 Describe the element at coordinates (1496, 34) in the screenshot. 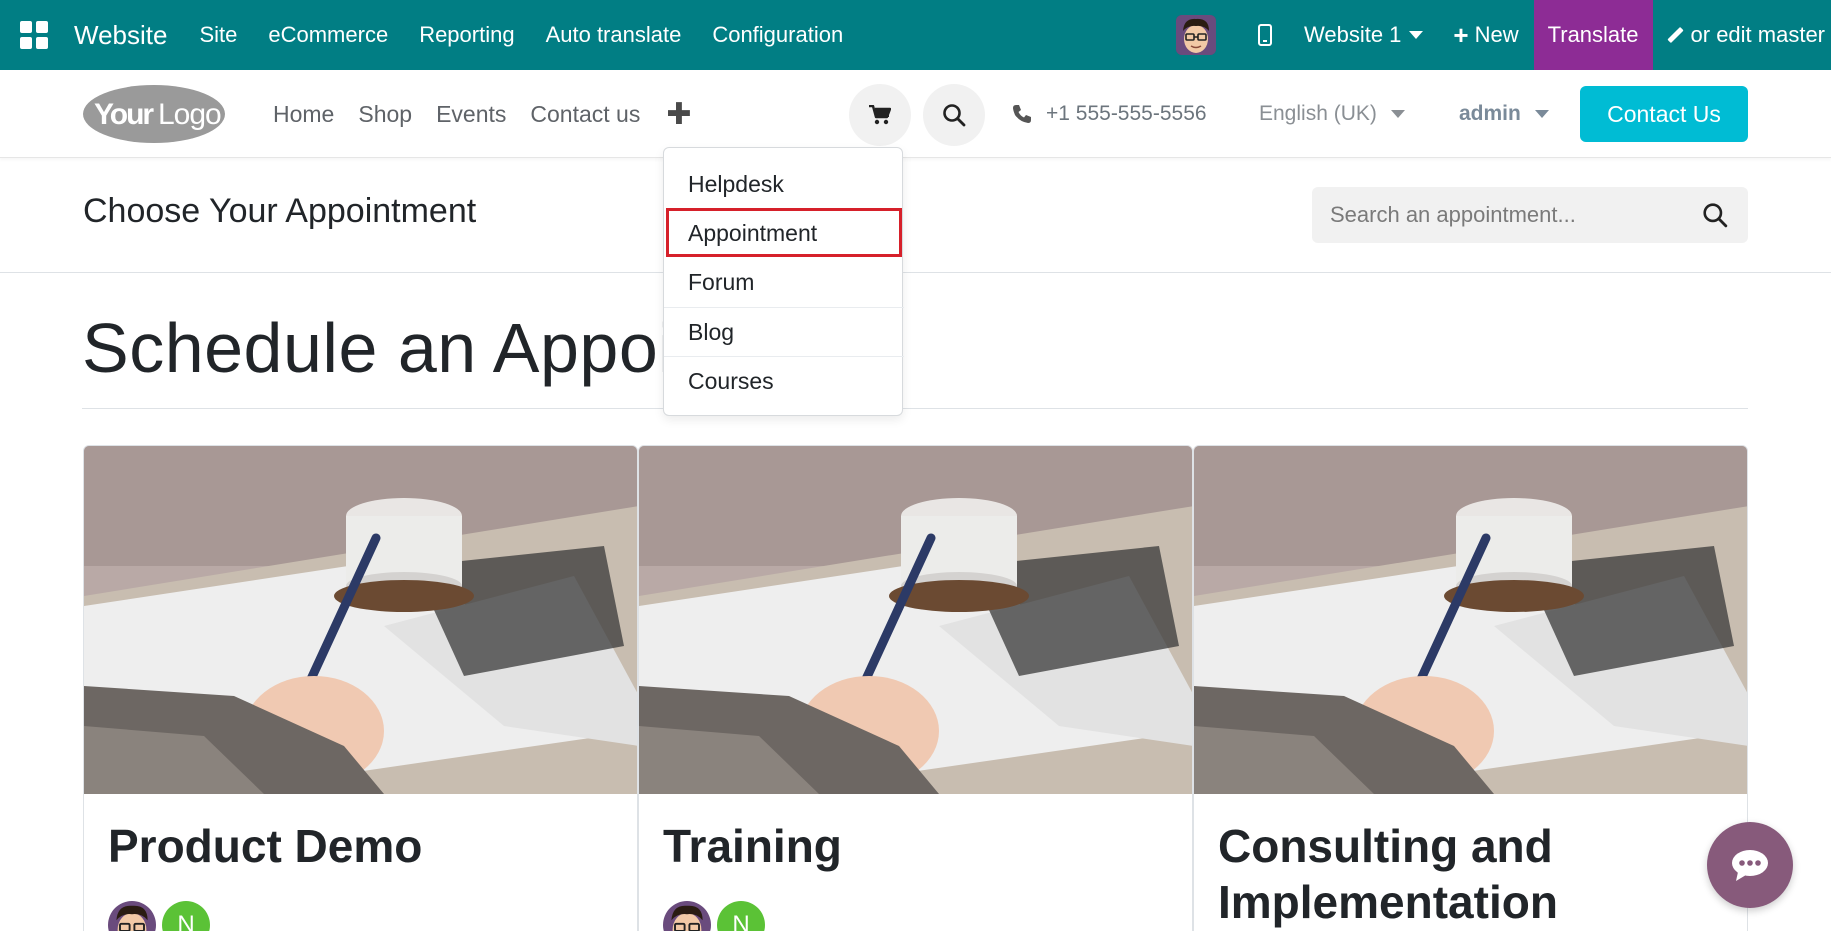

I see `new-button-label: New` at that location.